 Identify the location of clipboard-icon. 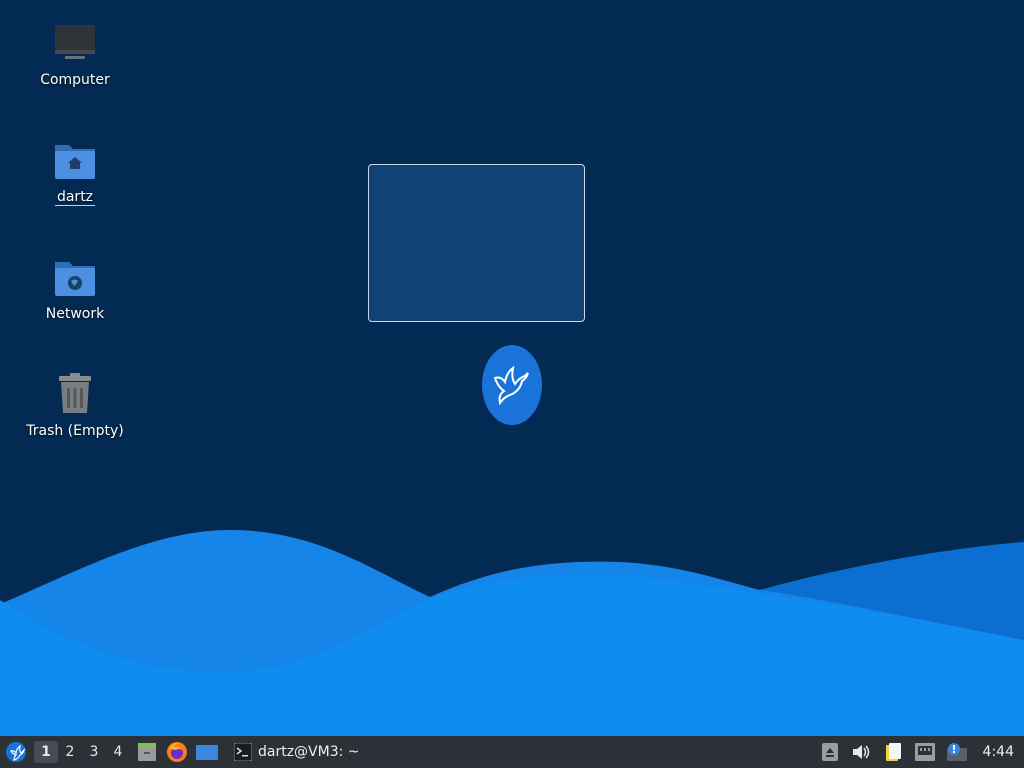
(893, 752).